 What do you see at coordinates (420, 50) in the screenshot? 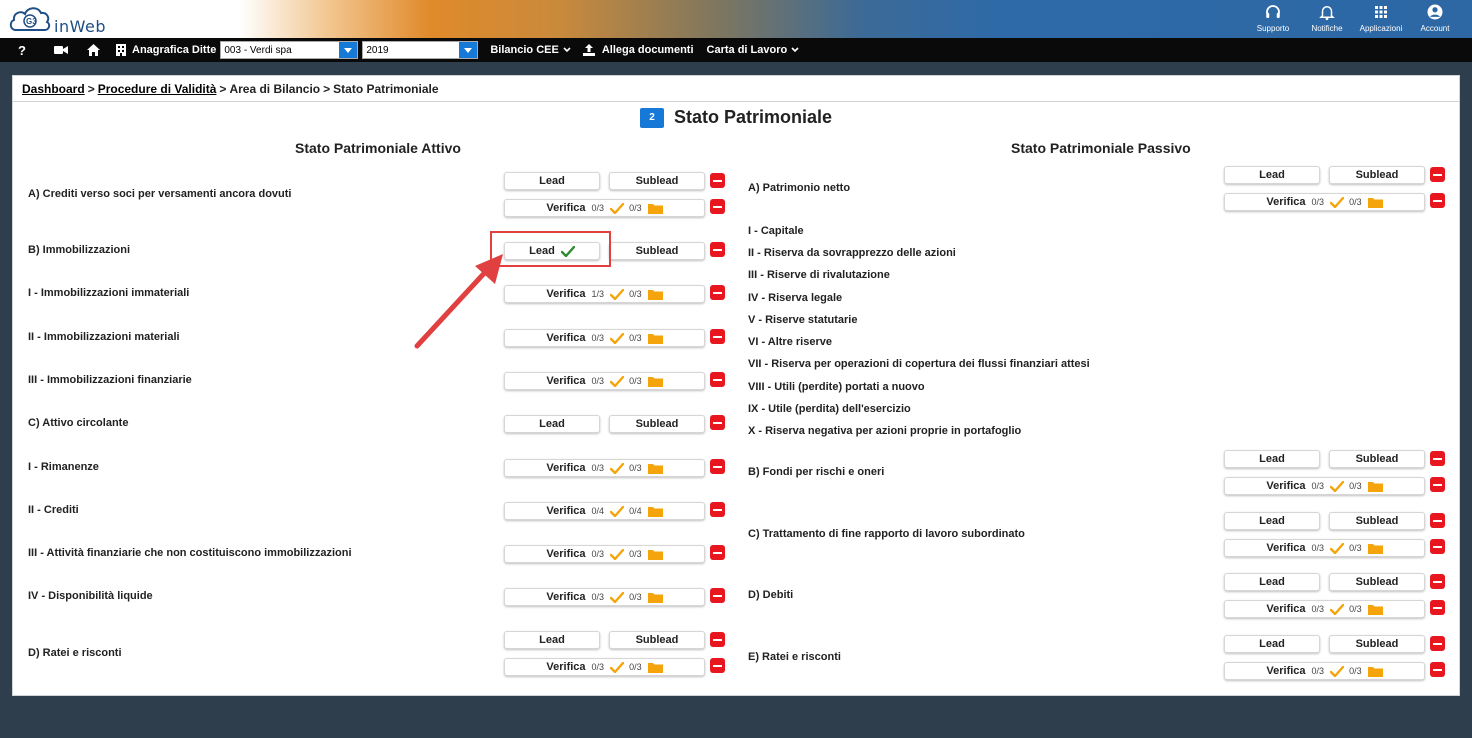
I see `year-select: 2019` at bounding box center [420, 50].